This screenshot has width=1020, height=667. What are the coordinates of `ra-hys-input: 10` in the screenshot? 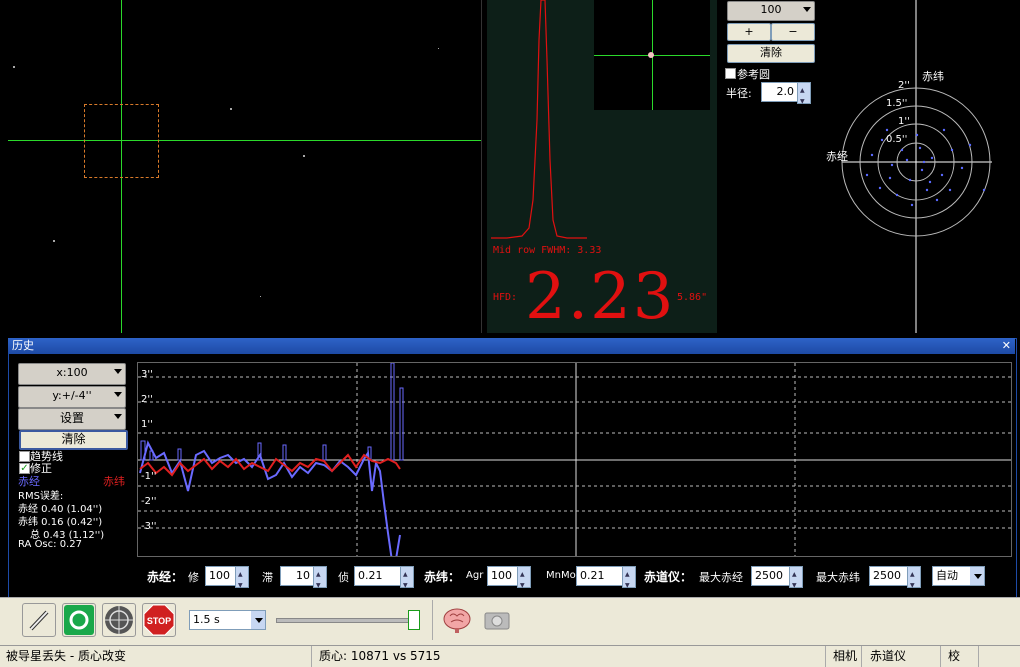 It's located at (303, 580).